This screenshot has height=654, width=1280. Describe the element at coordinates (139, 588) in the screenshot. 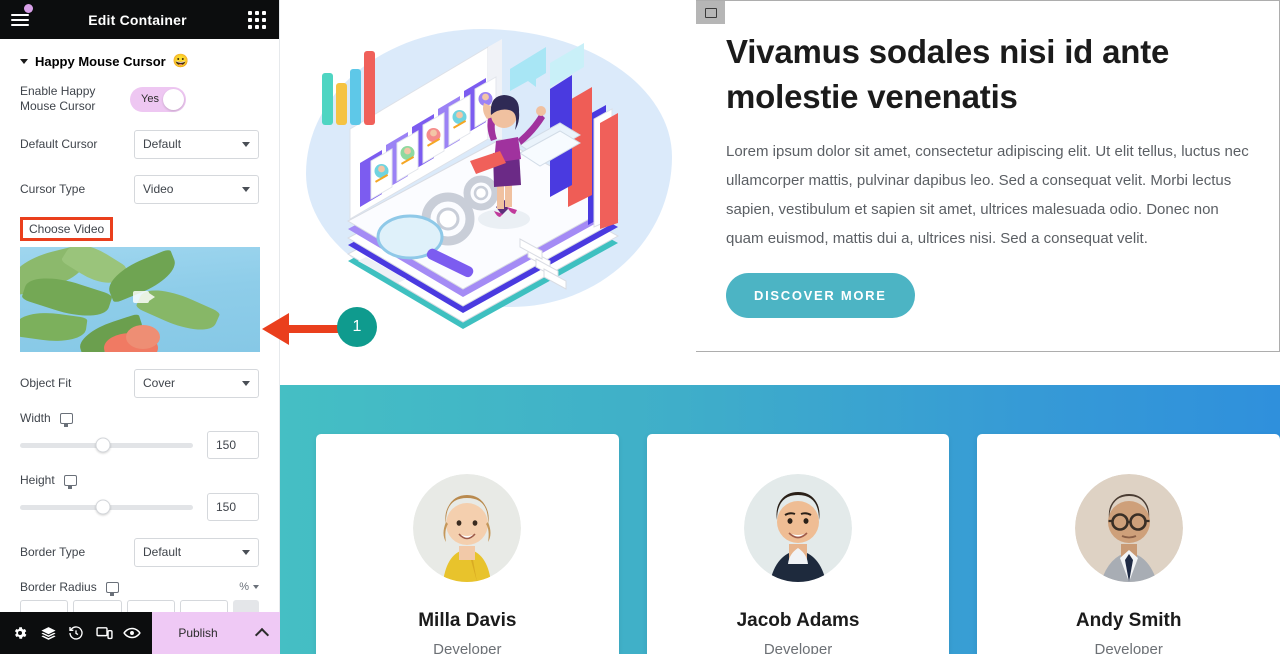

I see `border-radius-label-row: Border Radius %` at that location.